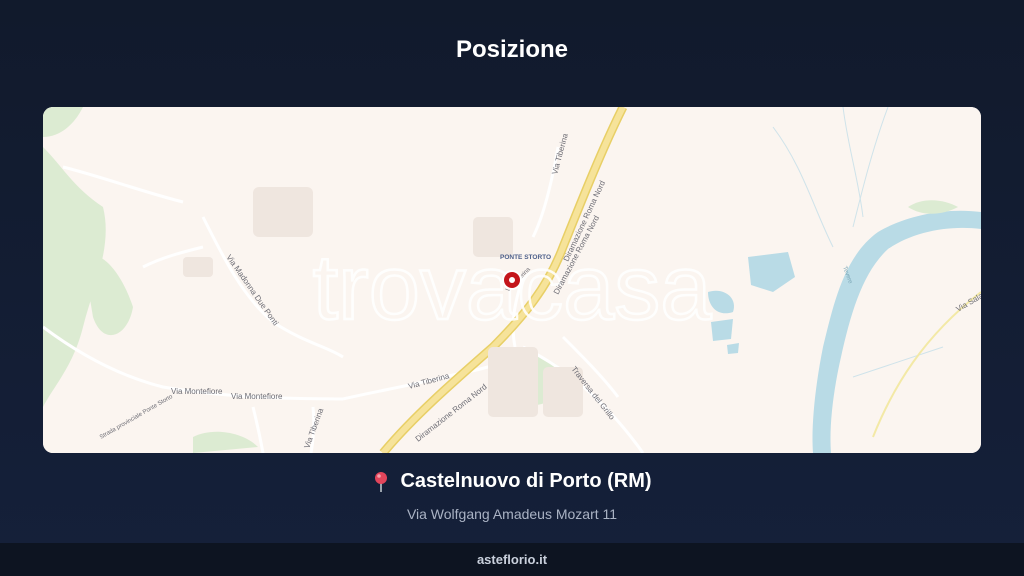  Describe the element at coordinates (512, 49) in the screenshot. I see `page-title: Posizione` at that location.